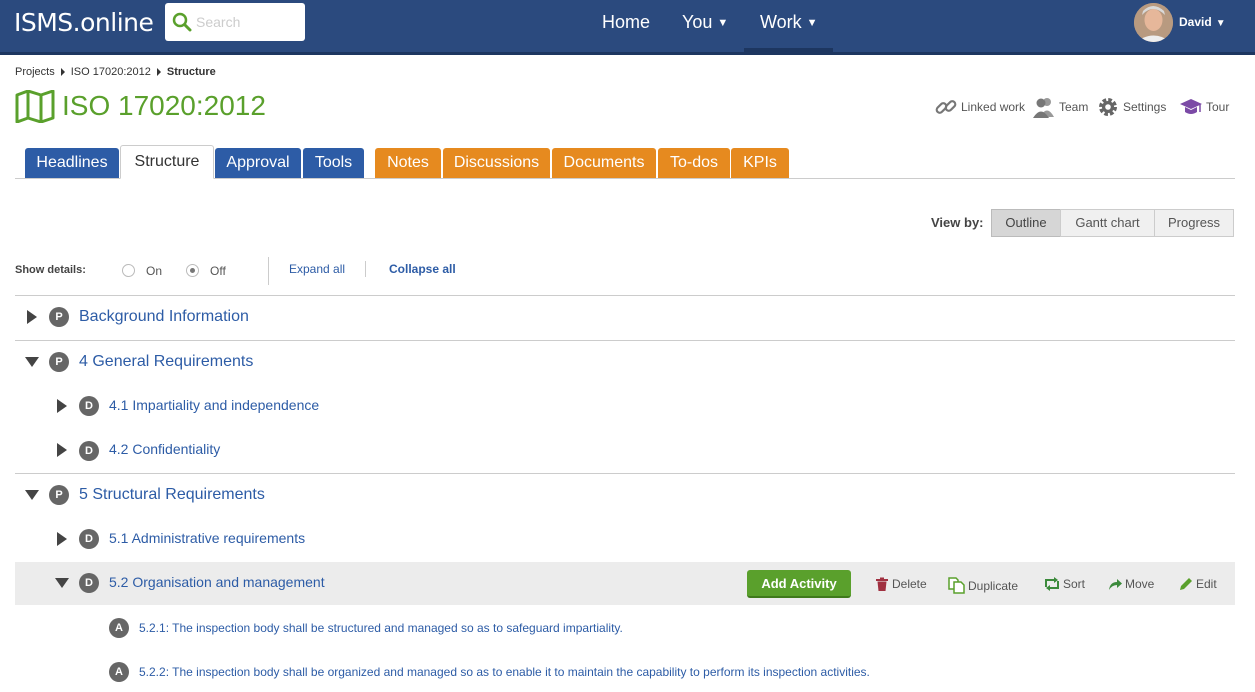 This screenshot has height=692, width=1255. Describe the element at coordinates (1060, 107) in the screenshot. I see `team-button: Team` at that location.